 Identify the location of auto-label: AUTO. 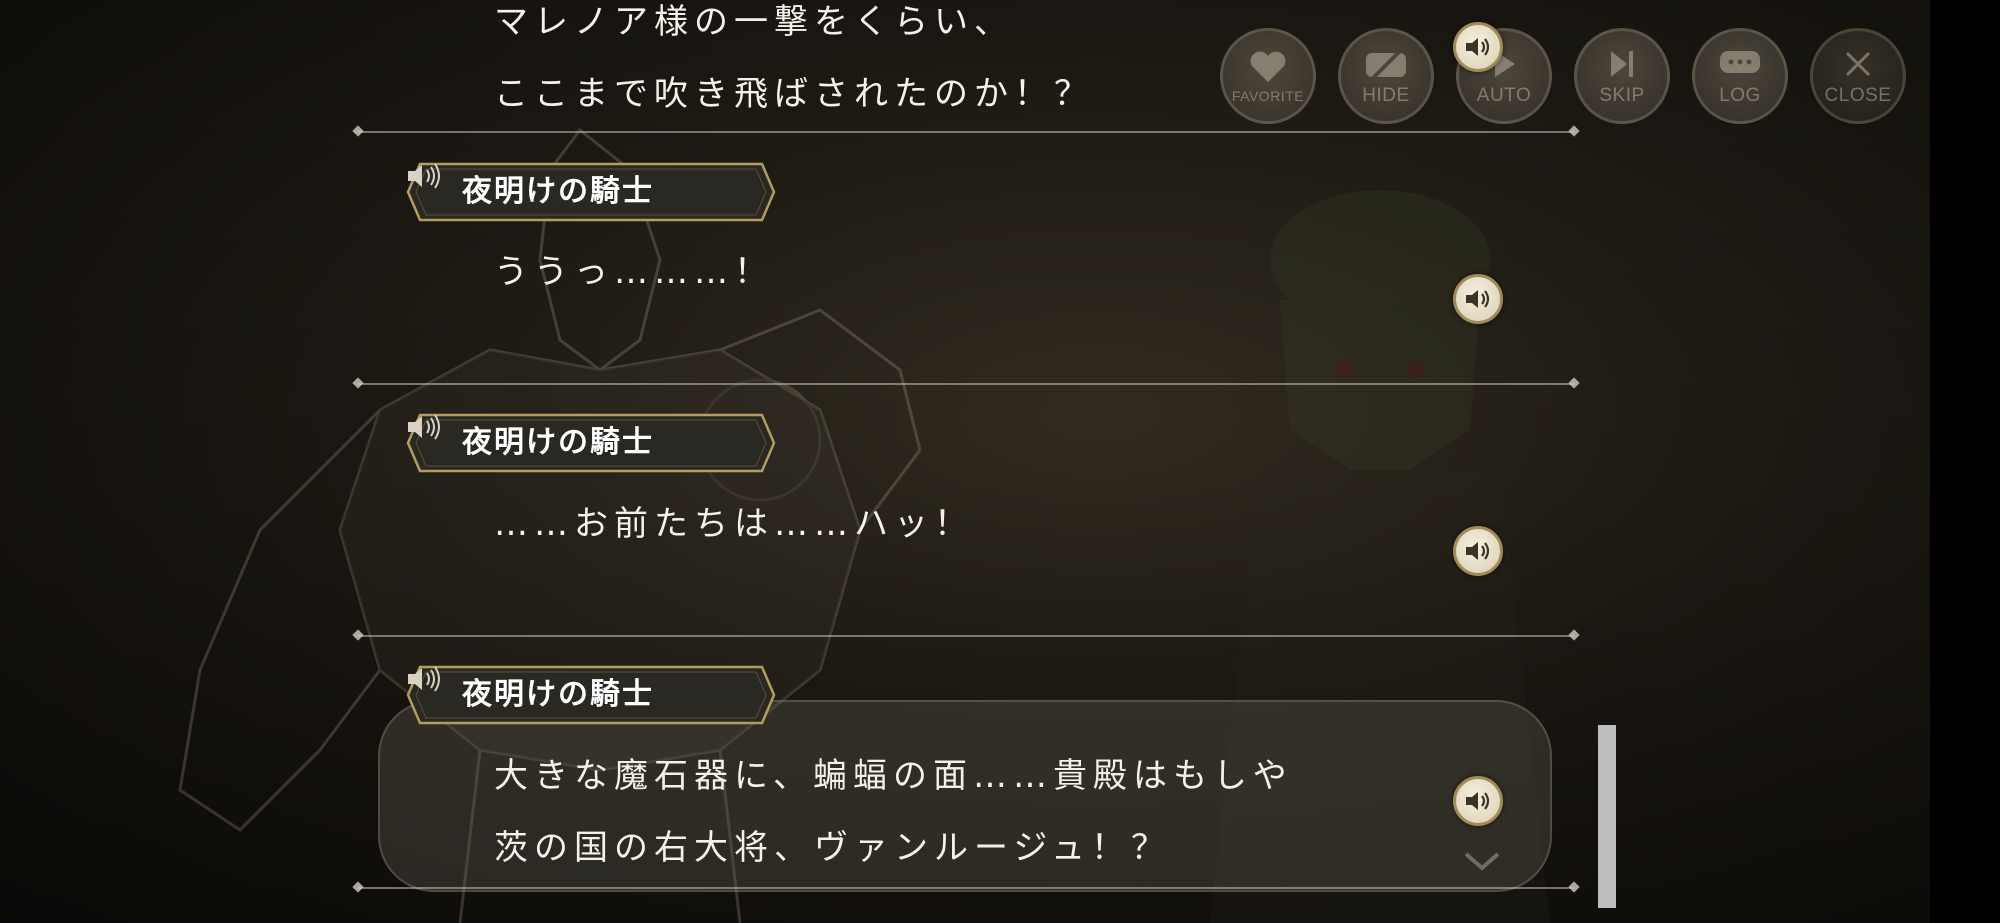
(1504, 95).